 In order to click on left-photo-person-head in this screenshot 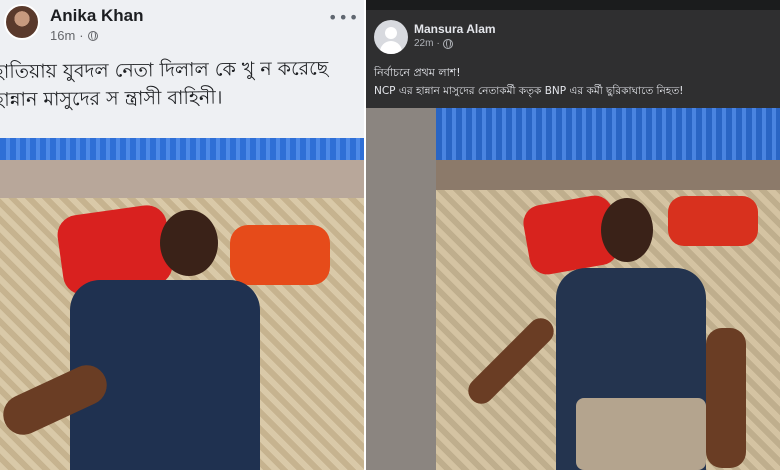, I will do `click(189, 243)`.